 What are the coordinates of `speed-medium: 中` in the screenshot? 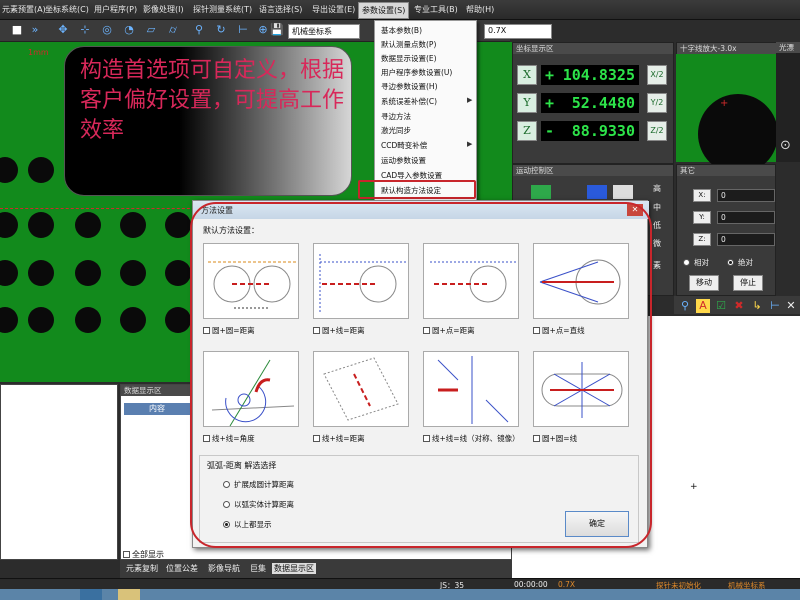 It's located at (657, 207).